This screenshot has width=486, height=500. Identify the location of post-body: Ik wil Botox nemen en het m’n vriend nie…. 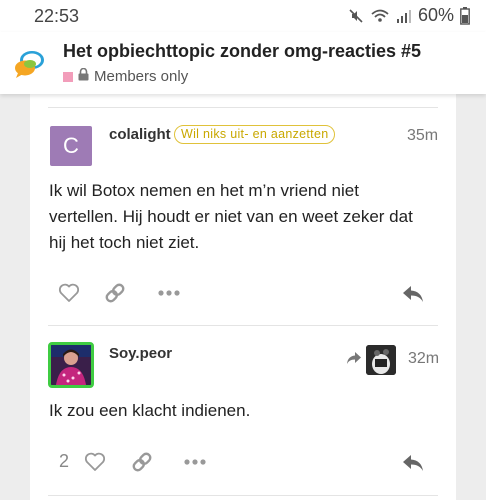
(239, 217).